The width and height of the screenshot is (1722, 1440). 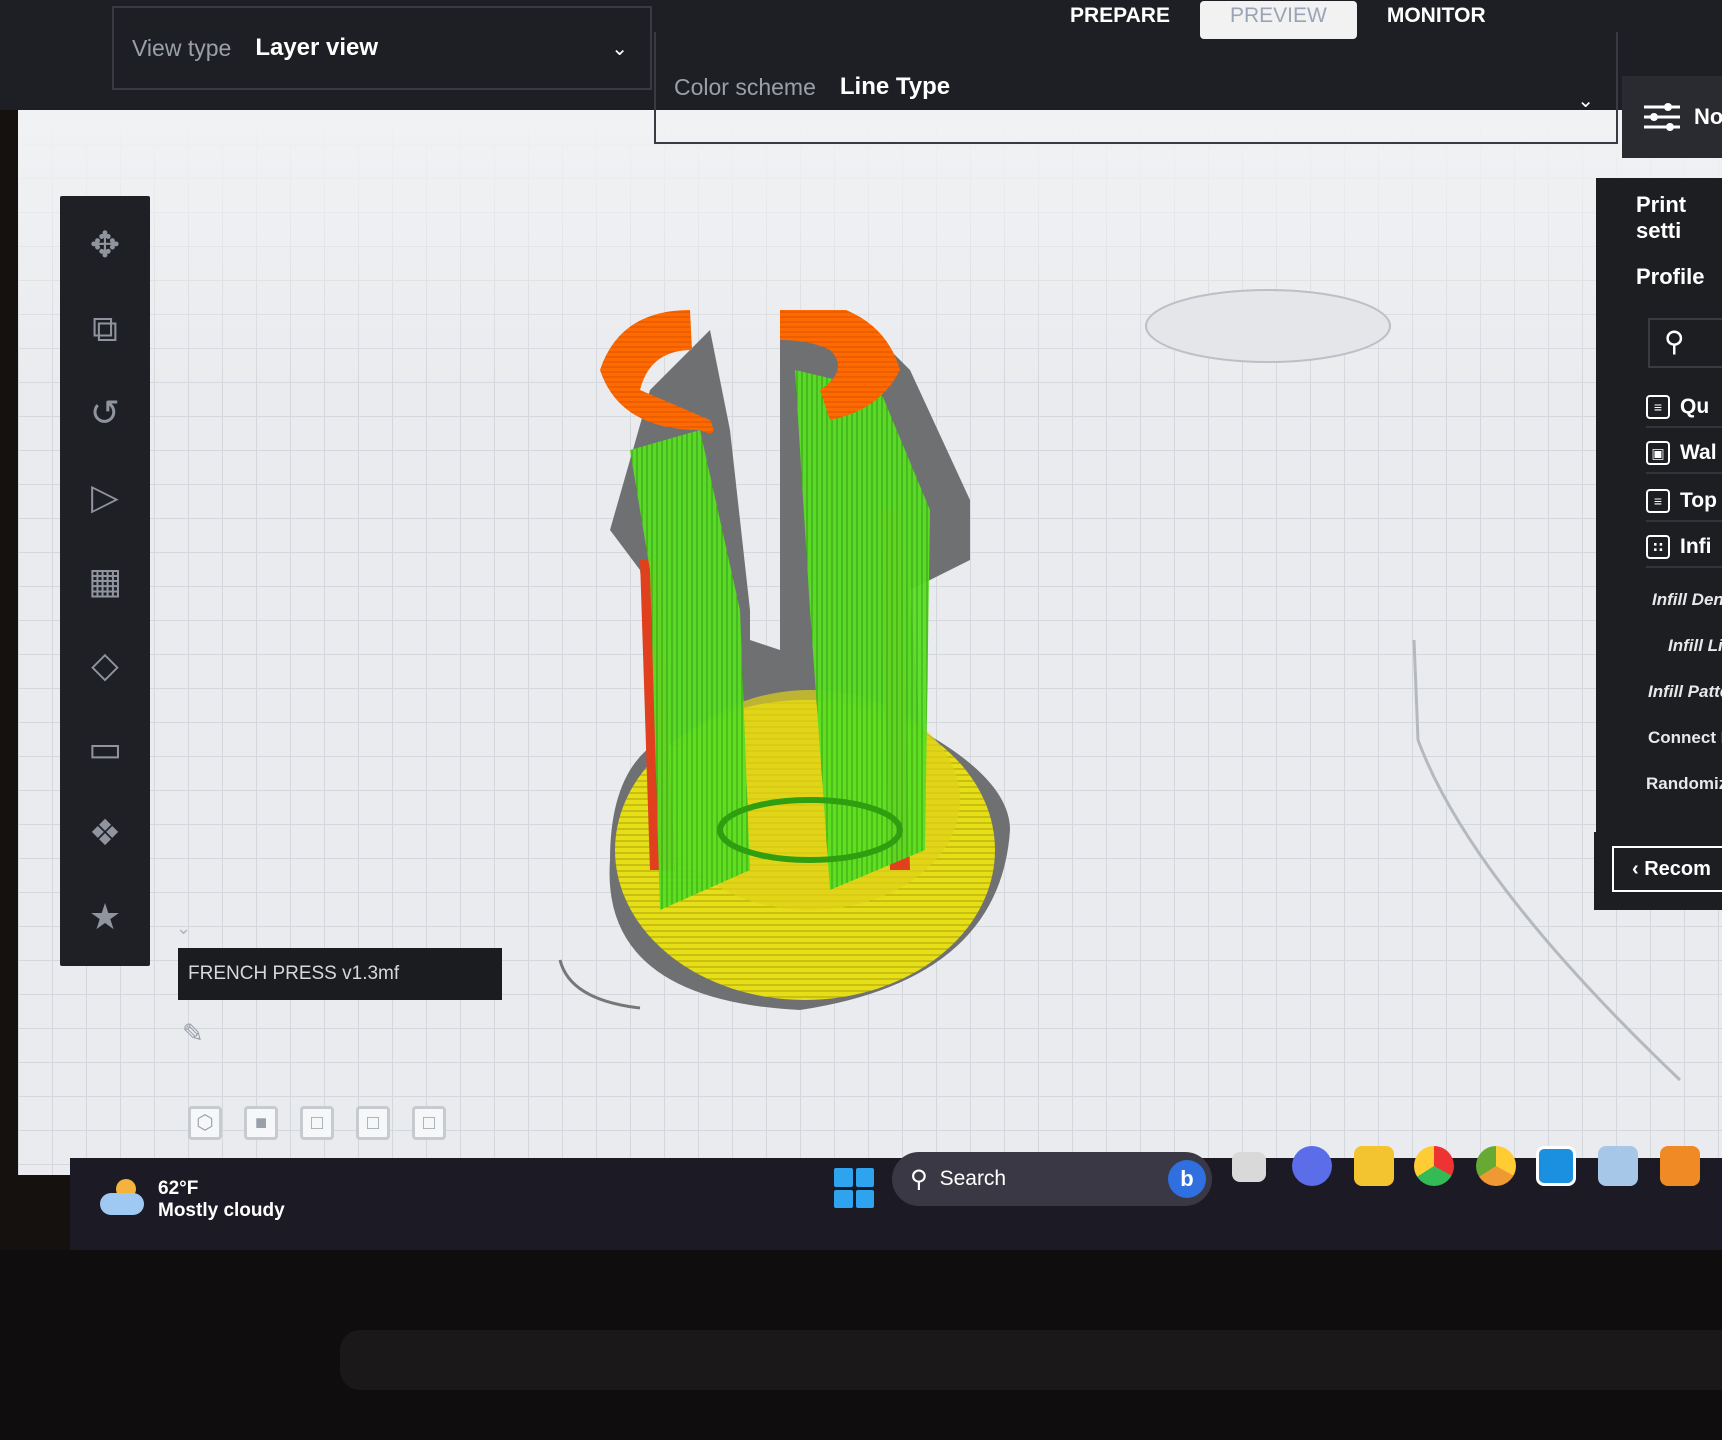 What do you see at coordinates (105, 245) in the screenshot?
I see `move-icon: ✥` at bounding box center [105, 245].